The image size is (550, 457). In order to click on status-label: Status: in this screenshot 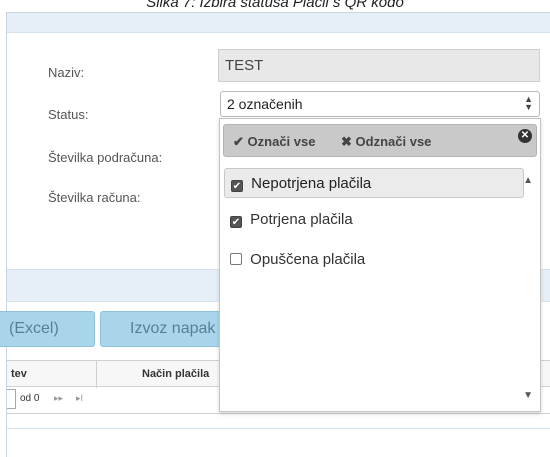, I will do `click(68, 114)`.